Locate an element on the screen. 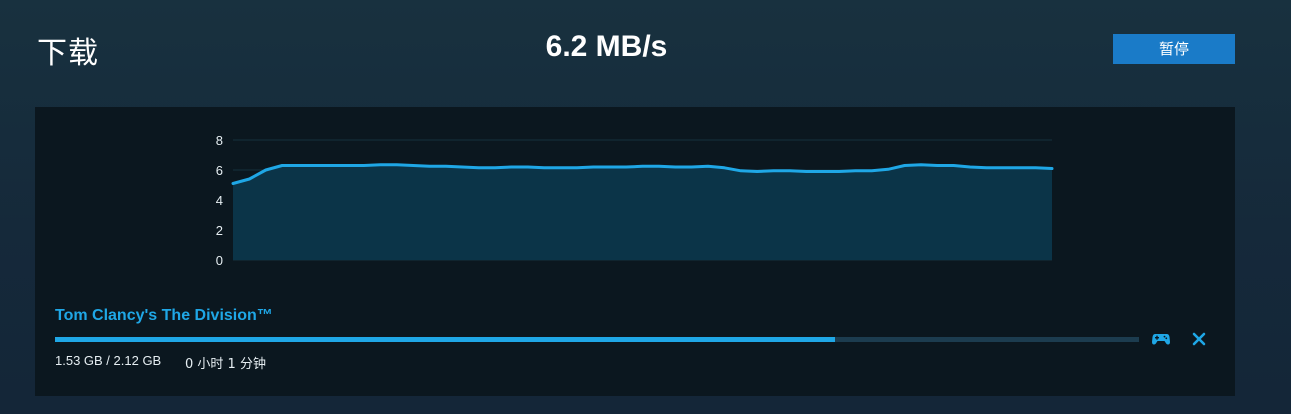 The image size is (1291, 414). y-tick-label: 0 is located at coordinates (219, 260).